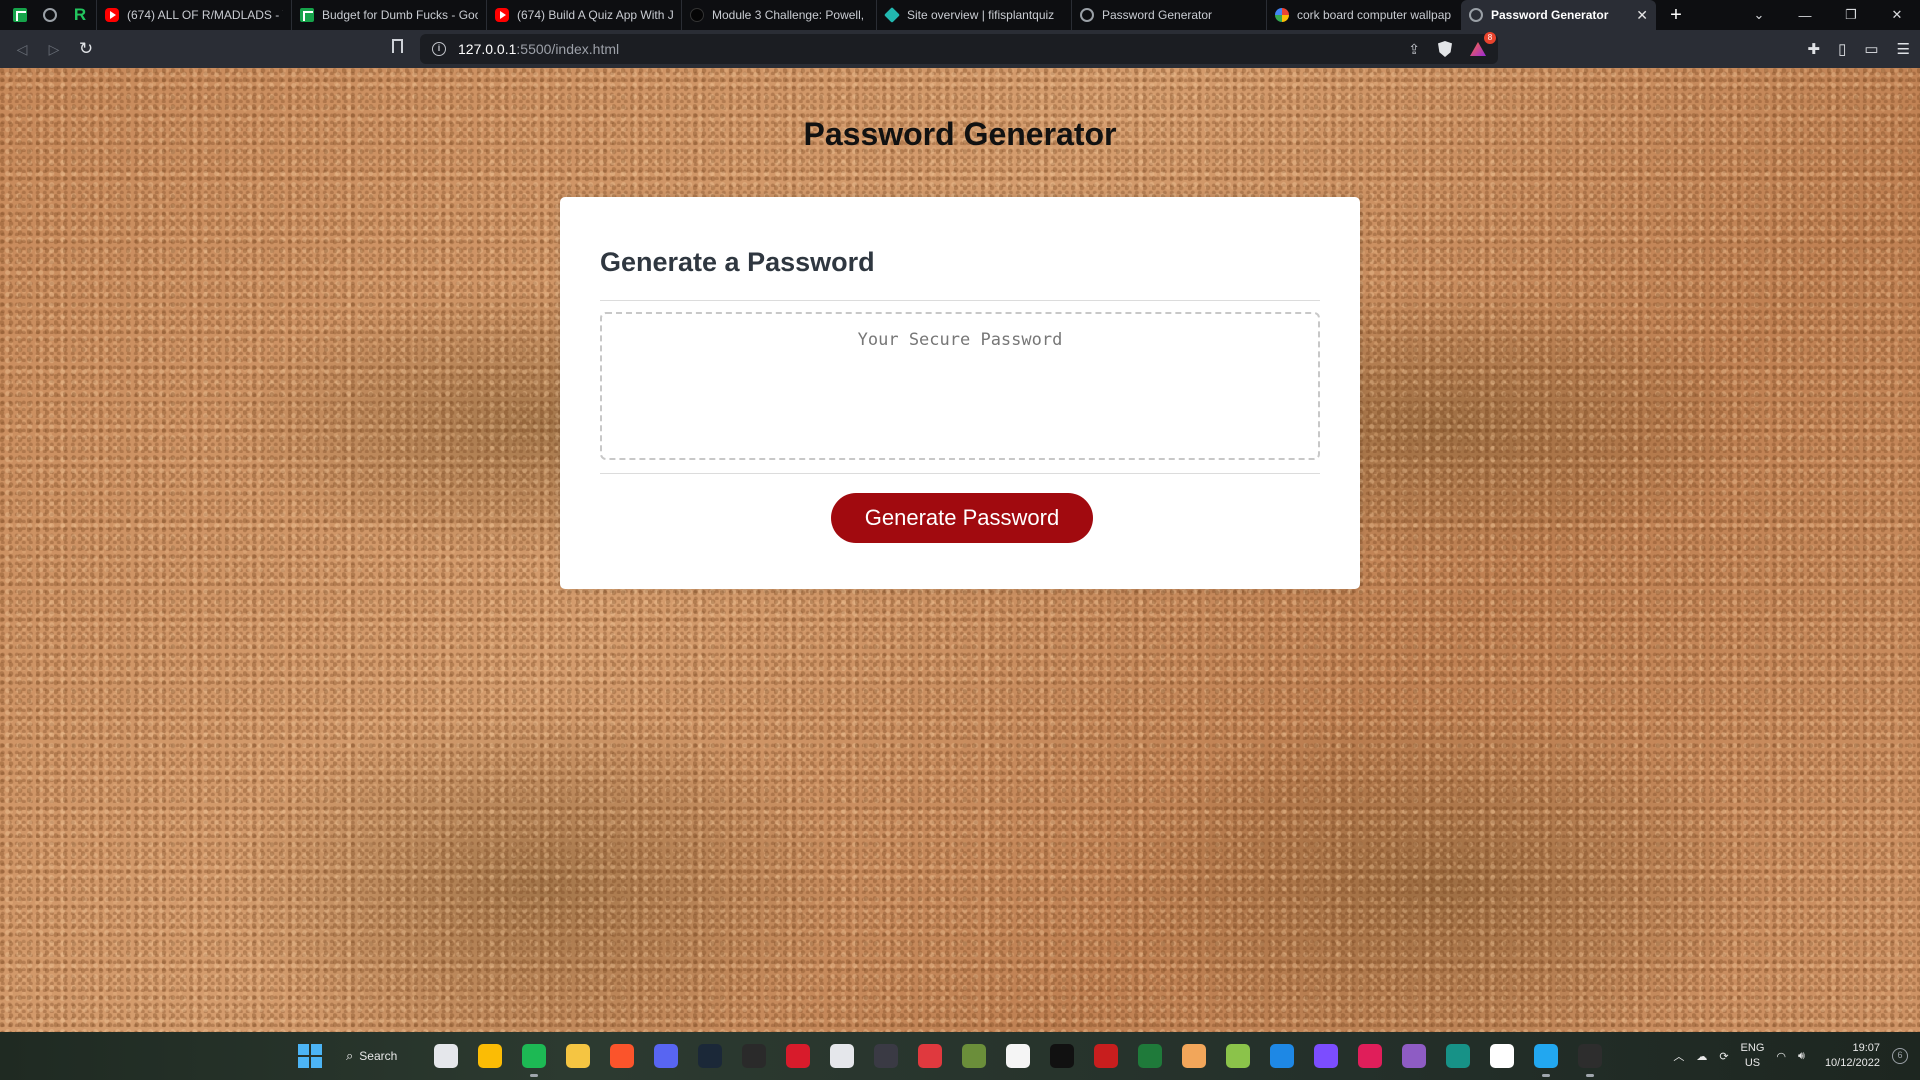 This screenshot has width=1920, height=1080. I want to click on fl-studio-icon, so click(1150, 1056).